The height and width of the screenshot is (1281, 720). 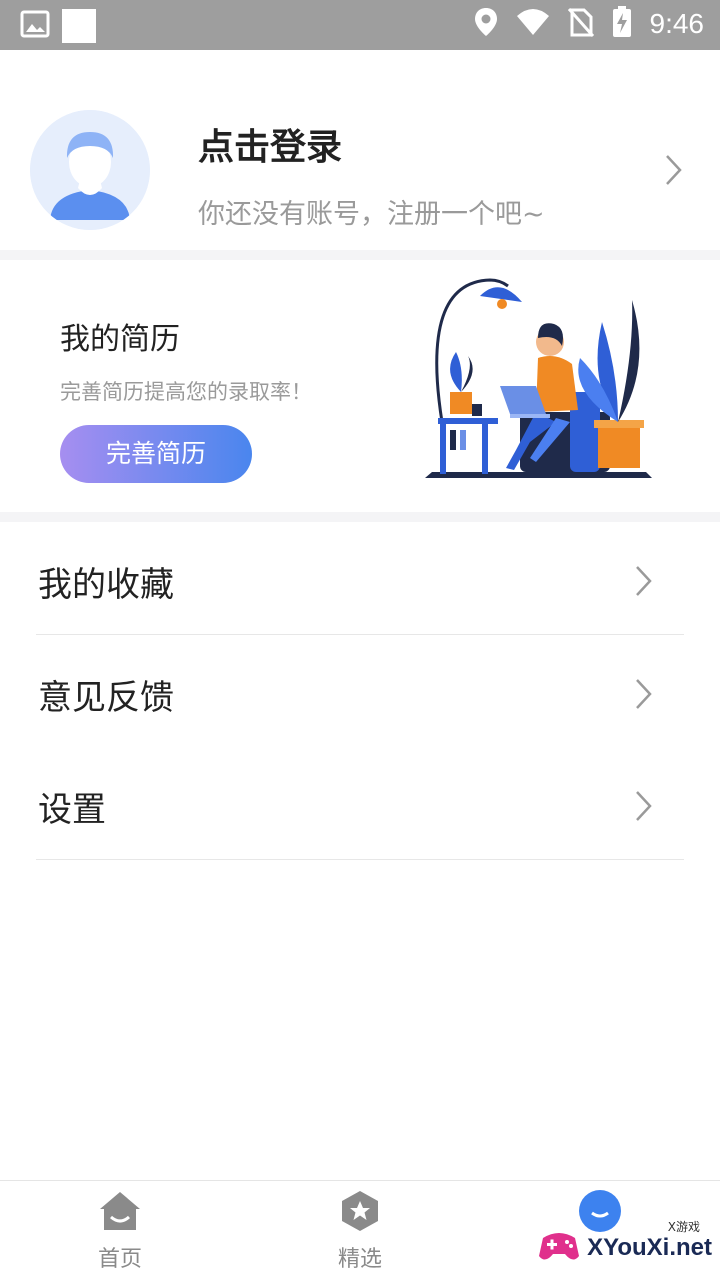 What do you see at coordinates (106, 698) in the screenshot?
I see `menu-item-label: 意见反馈` at bounding box center [106, 698].